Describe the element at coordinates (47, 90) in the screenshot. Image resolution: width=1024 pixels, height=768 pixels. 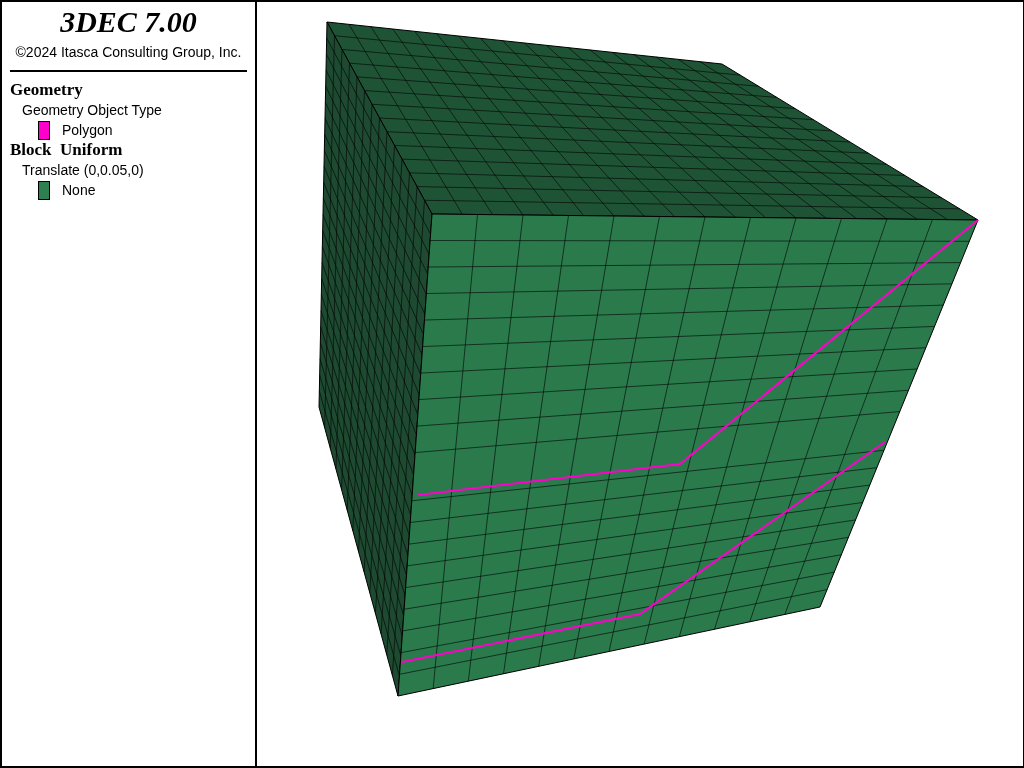
I see `legend-heading: Geometry` at that location.